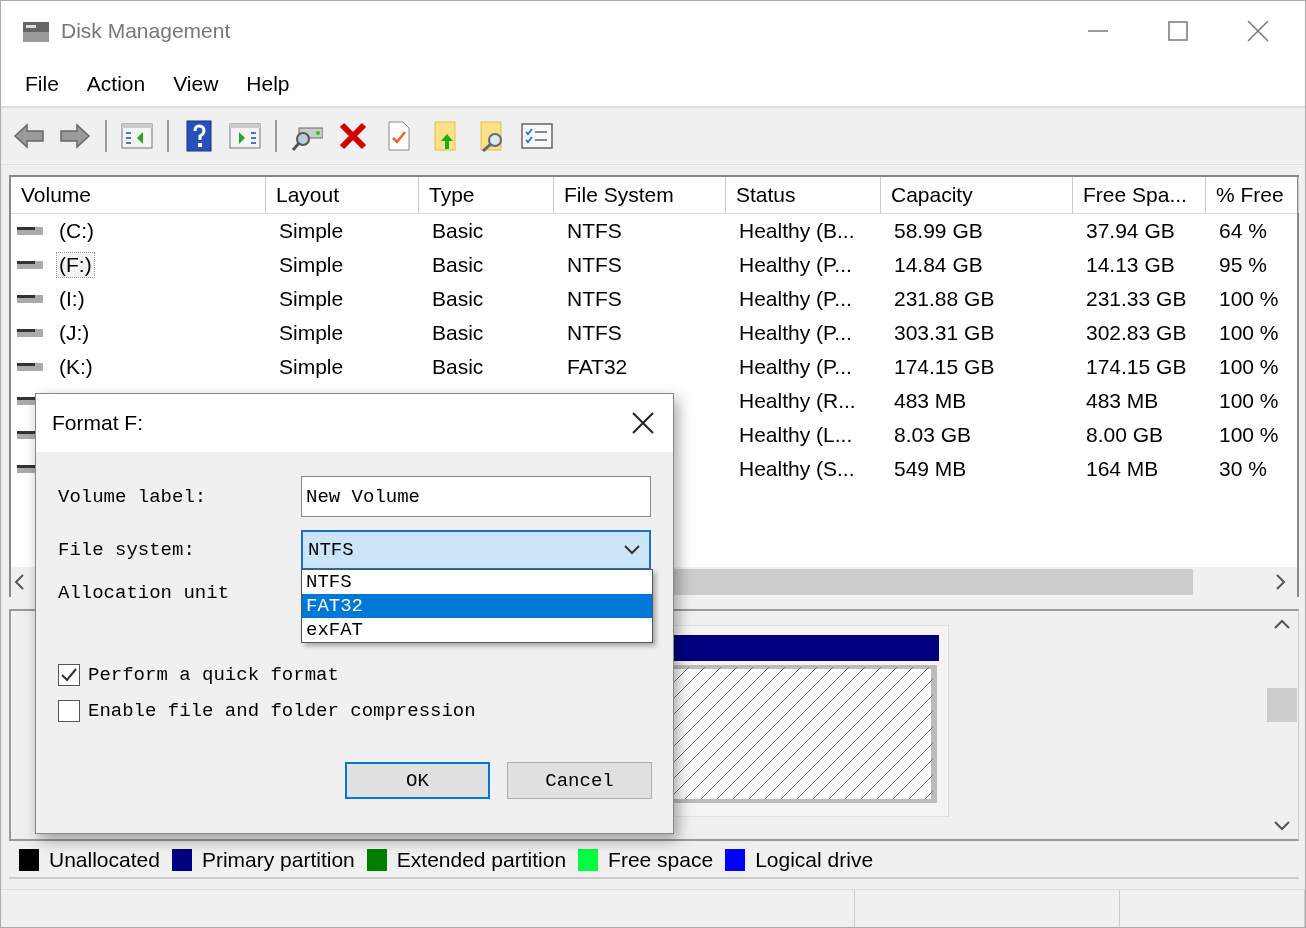 This screenshot has width=1306, height=928. What do you see at coordinates (199, 136) in the screenshot?
I see `help-icon` at bounding box center [199, 136].